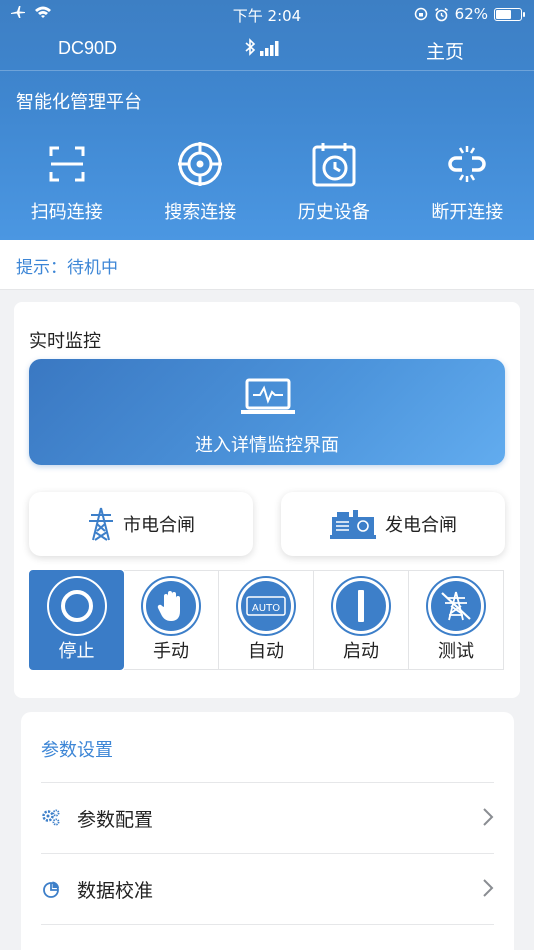 This screenshot has height=950, width=534. What do you see at coordinates (267, 445) in the screenshot?
I see `enter-monitor-label: 进入详情监控界面` at bounding box center [267, 445].